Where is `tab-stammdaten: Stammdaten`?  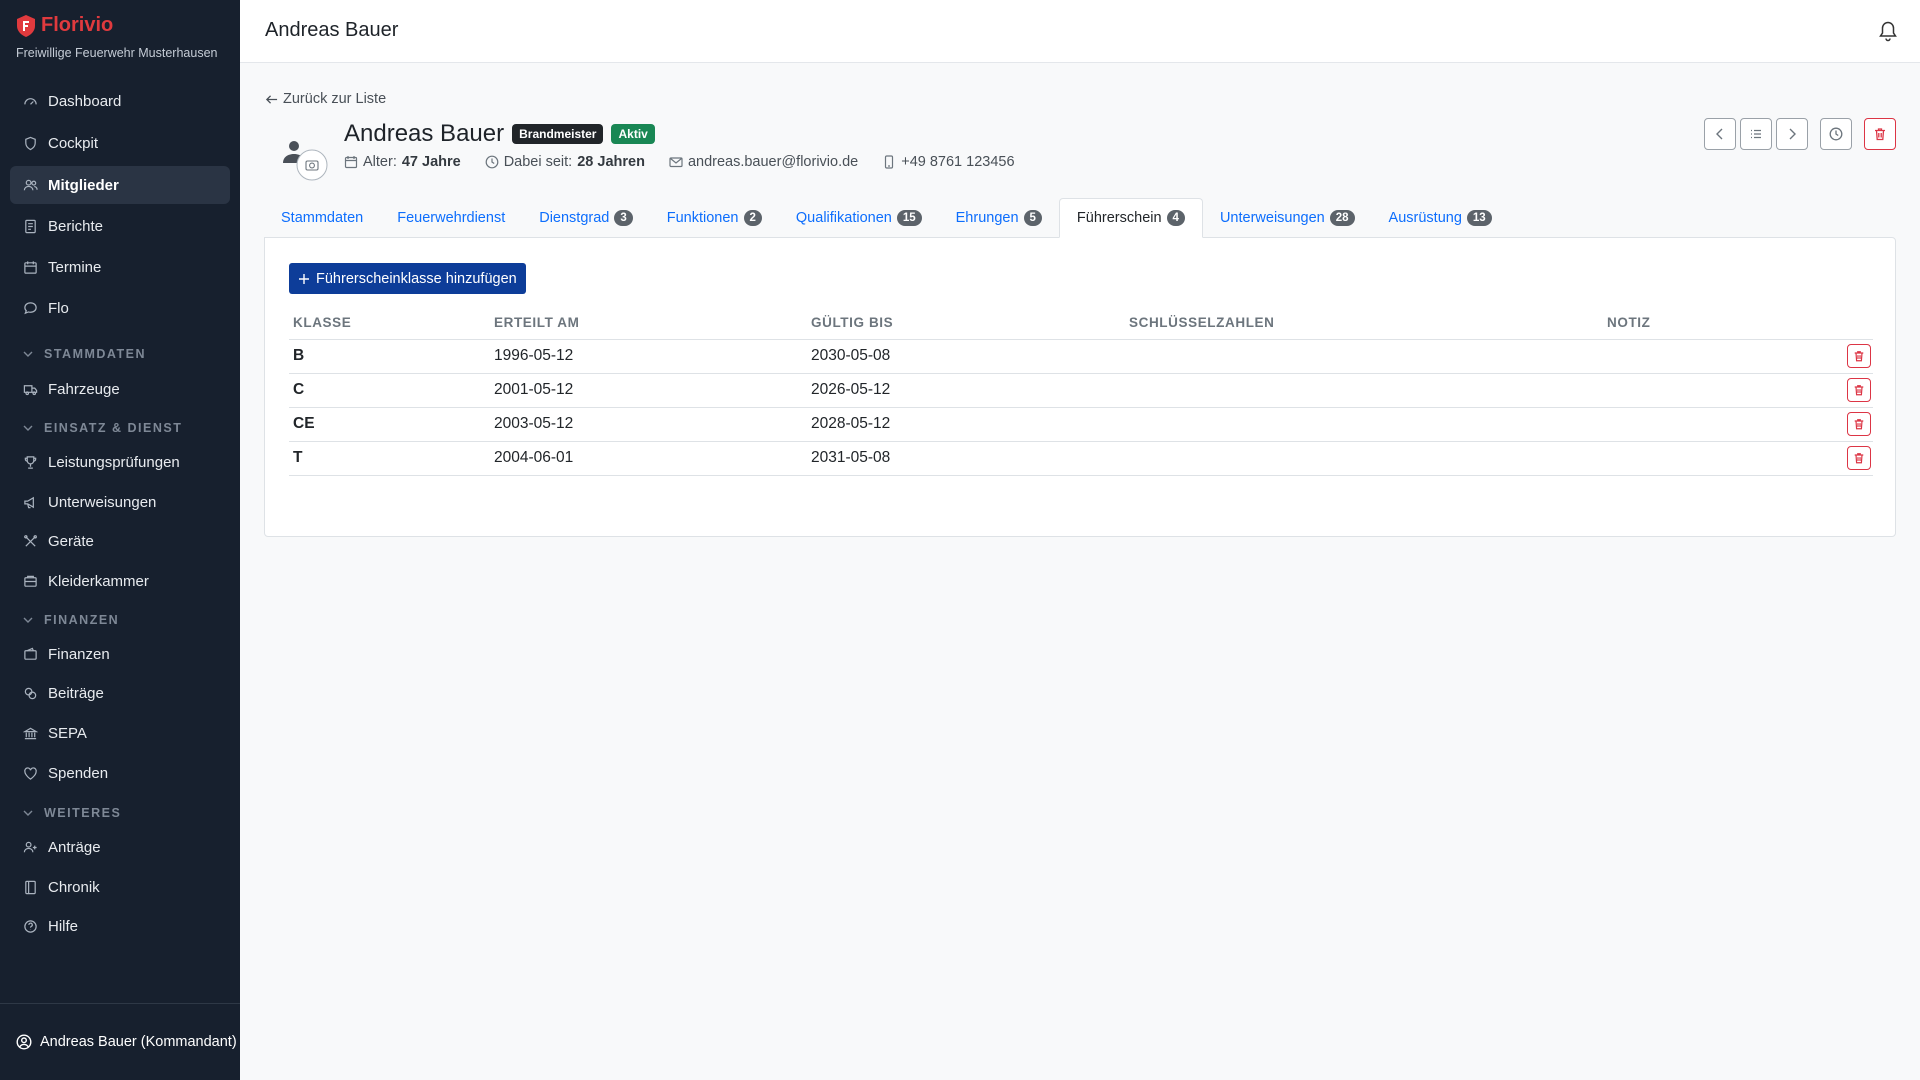
tab-stammdaten: Stammdaten is located at coordinates (322, 218).